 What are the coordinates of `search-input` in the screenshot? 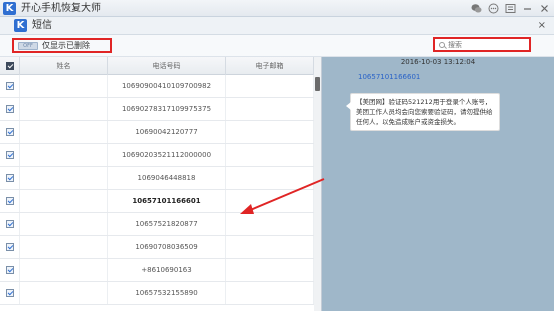 It's located at (488, 44).